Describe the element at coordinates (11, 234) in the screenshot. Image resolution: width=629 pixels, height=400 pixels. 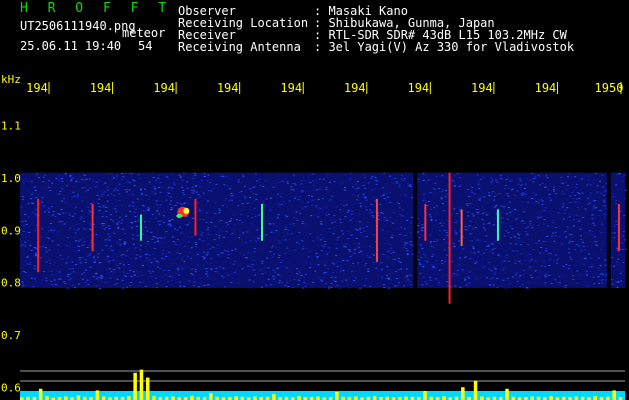
I see `y-axis: kHz1.11.00.90.80.70.6` at that location.